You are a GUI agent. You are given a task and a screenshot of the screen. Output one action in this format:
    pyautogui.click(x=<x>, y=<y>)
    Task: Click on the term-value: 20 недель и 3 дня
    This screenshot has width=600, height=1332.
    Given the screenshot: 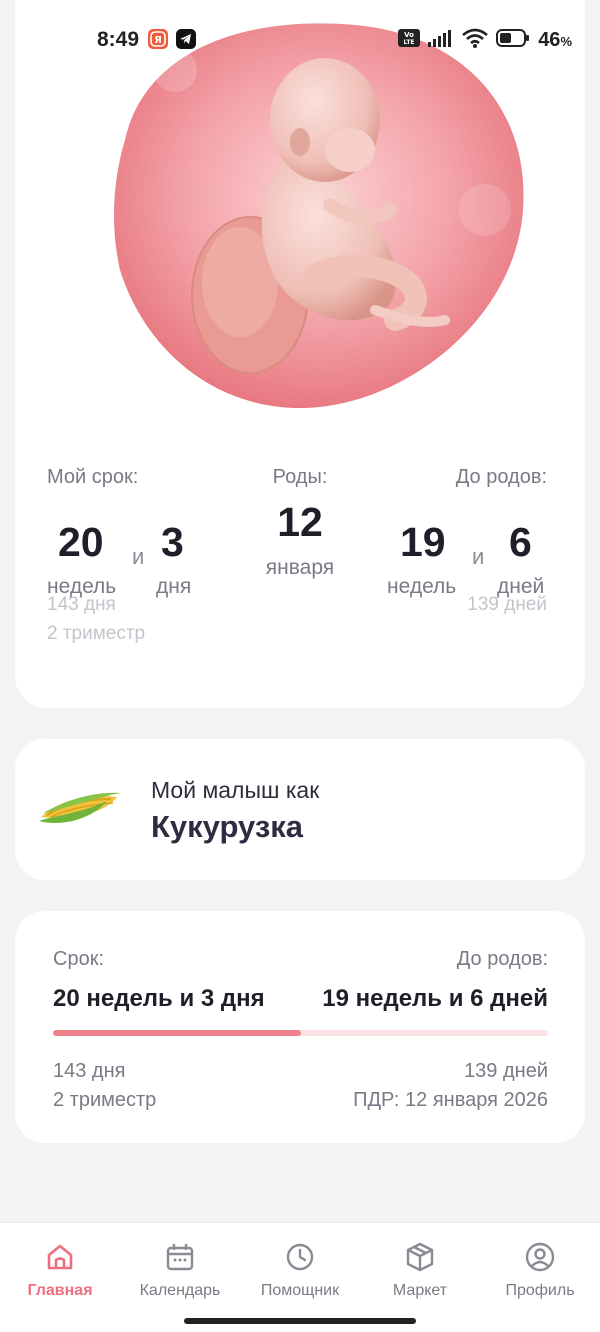 What is the action you would take?
    pyautogui.click(x=159, y=998)
    